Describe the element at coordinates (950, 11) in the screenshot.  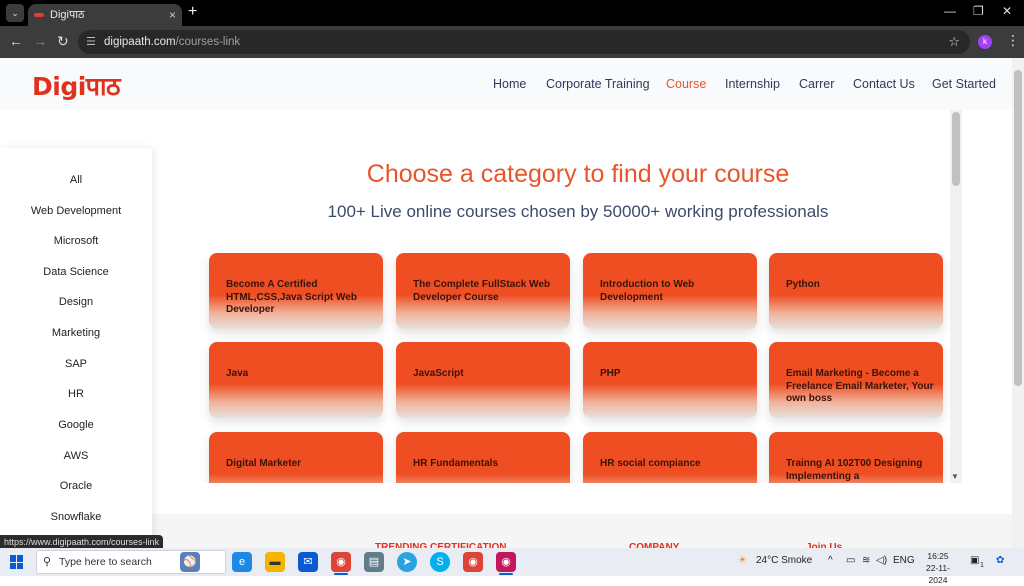
I see `minimize-icon: —` at that location.